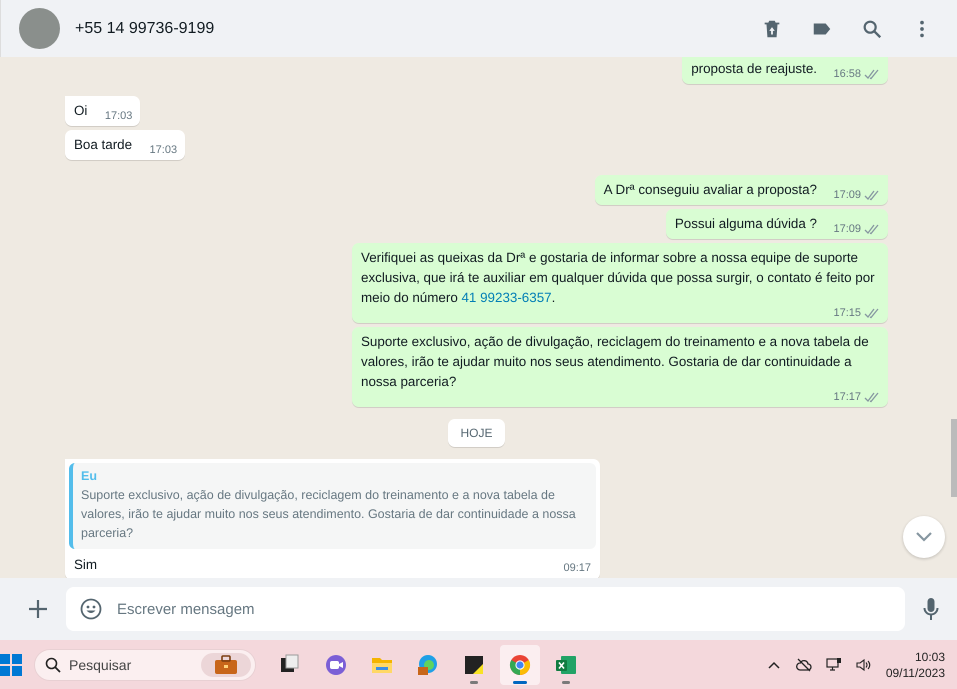 Image resolution: width=957 pixels, height=689 pixels. Describe the element at coordinates (577, 568) in the screenshot. I see `message-time: 09:17` at that location.